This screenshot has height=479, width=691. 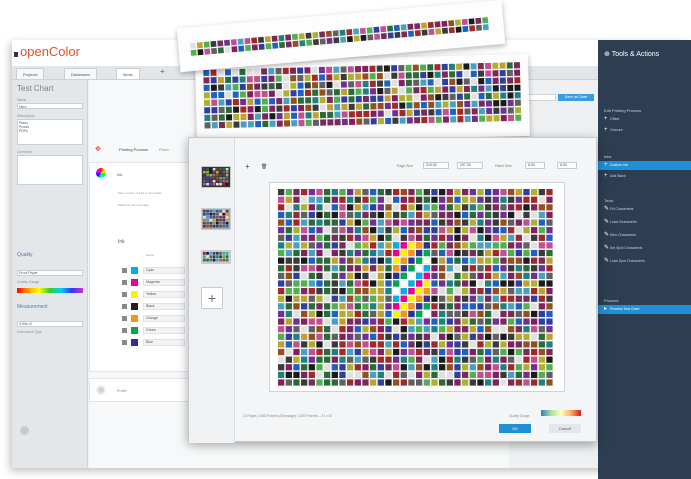 I want to click on comment-label: Comment, so click(x=25, y=152).